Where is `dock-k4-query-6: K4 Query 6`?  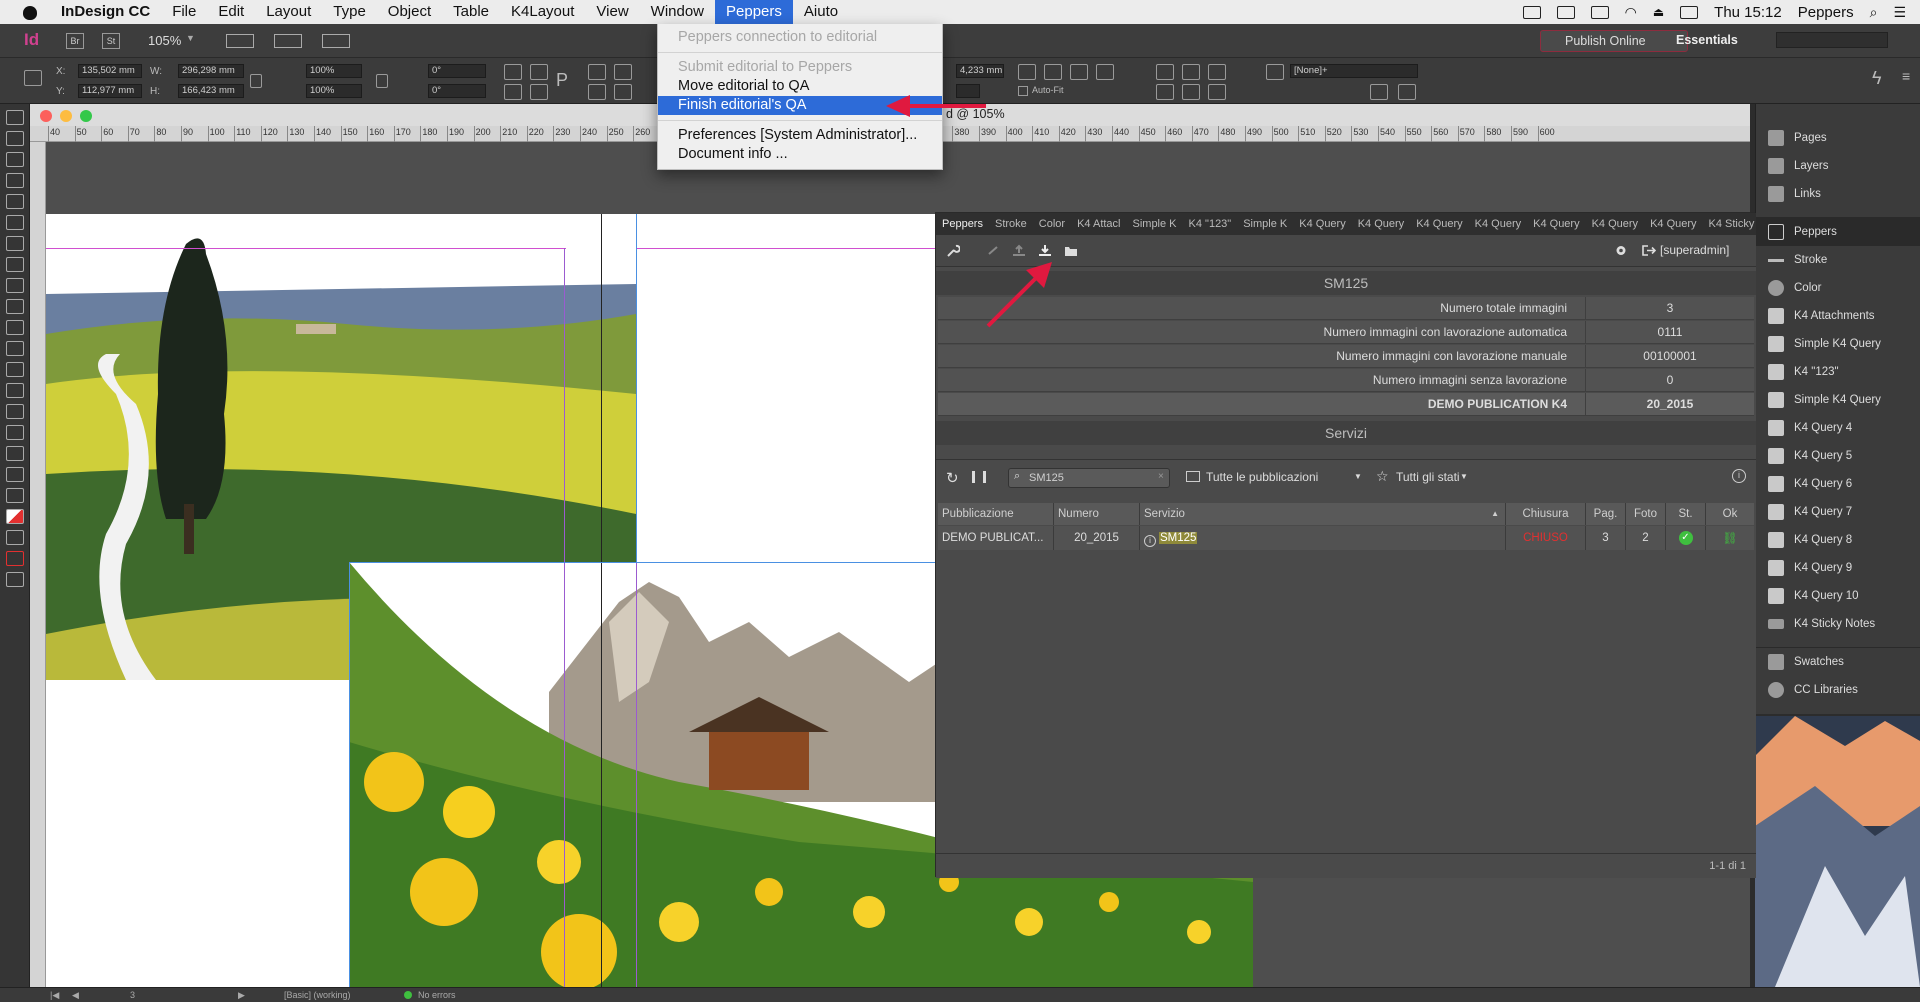 dock-k4-query-6: K4 Query 6 is located at coordinates (1838, 484).